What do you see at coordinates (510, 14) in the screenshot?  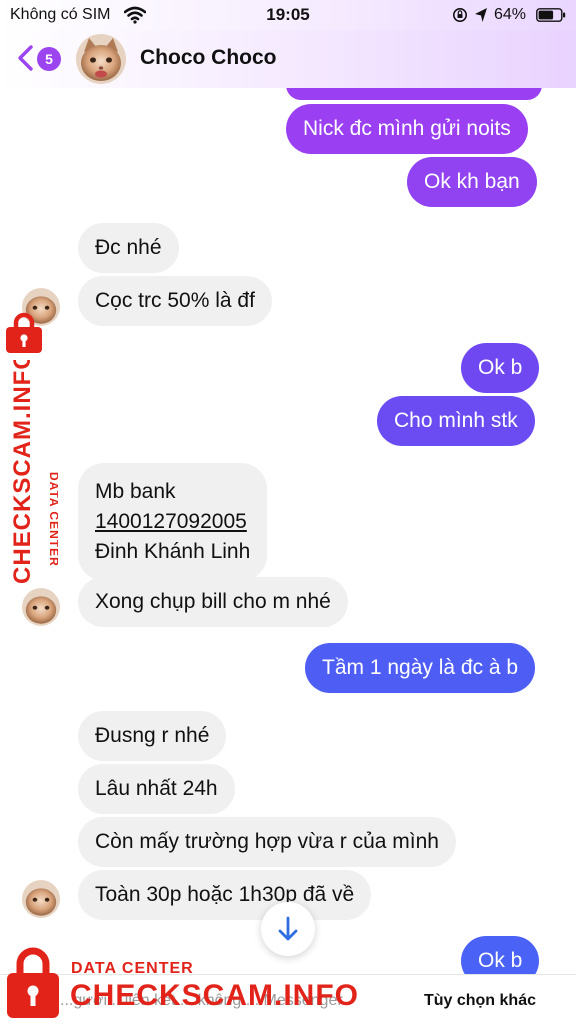 I see `battery-percent: 64%` at bounding box center [510, 14].